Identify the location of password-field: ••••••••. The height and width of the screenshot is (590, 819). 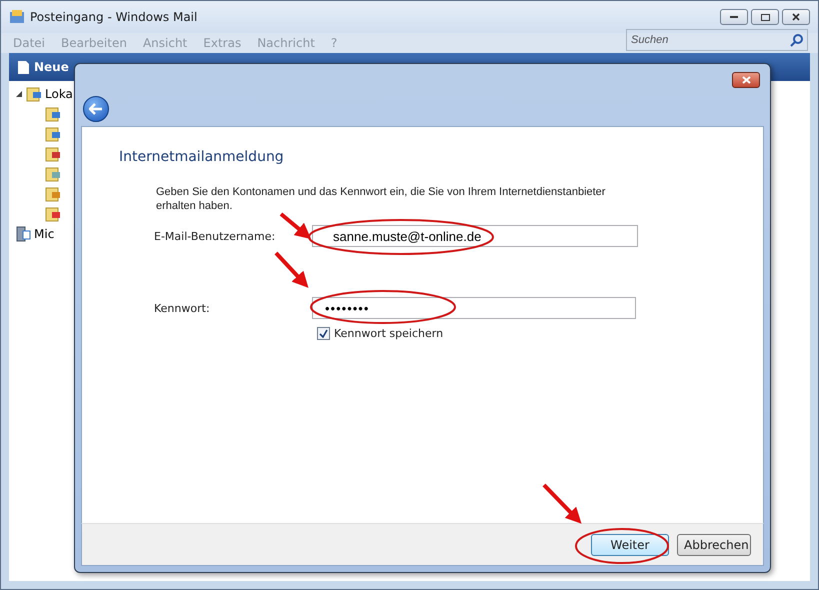
(474, 308).